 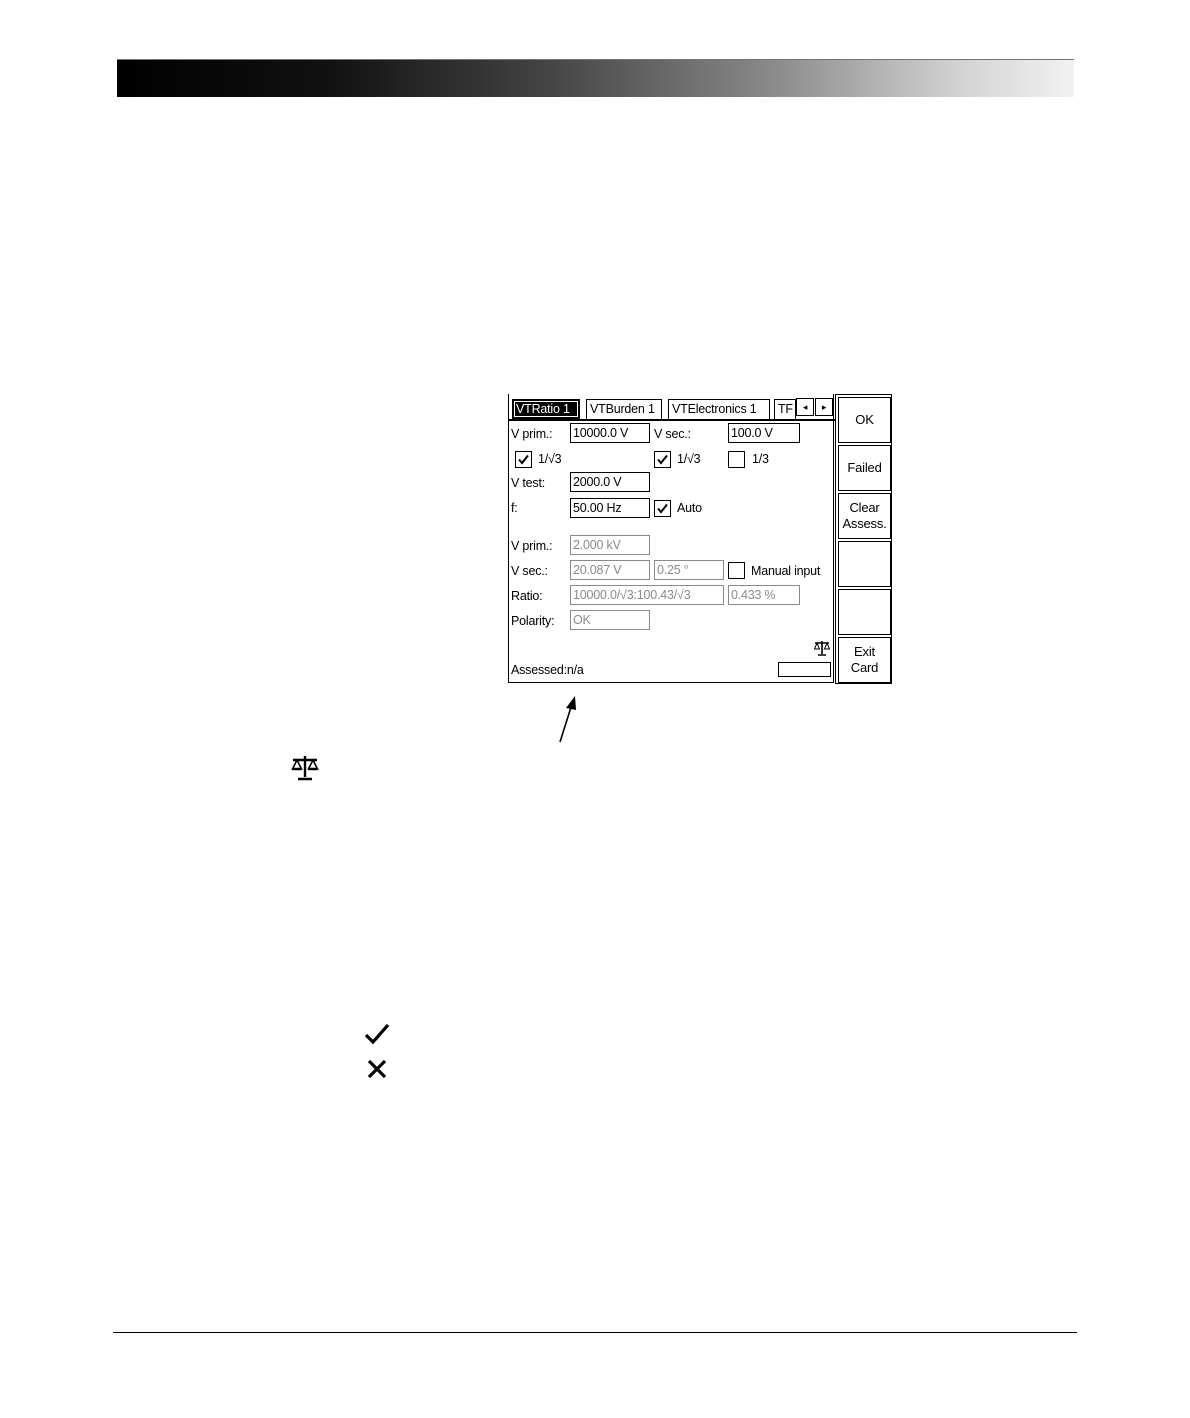 What do you see at coordinates (786, 571) in the screenshot?
I see `manual-input-label: Manual input` at bounding box center [786, 571].